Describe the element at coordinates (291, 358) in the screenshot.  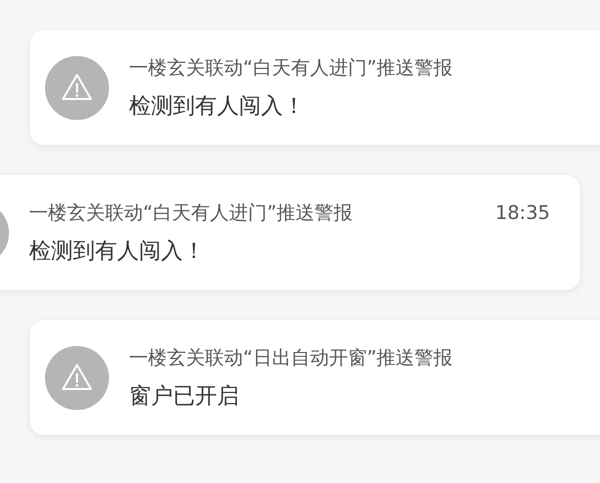
I see `notification-title: 一楼玄关联动“日出自动开窗”推送警报` at that location.